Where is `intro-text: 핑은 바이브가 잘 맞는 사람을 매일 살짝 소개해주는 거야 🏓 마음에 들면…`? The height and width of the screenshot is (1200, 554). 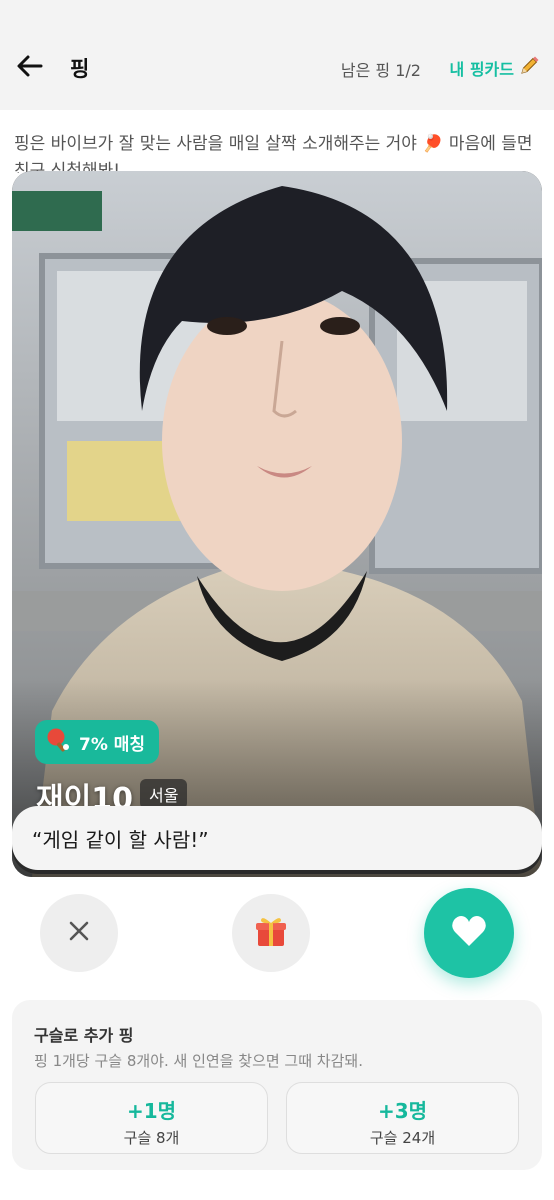
intro-text: 핑은 바이브가 잘 맞는 사람을 매일 살짝 소개해주는 거야 🏓 마음에 들면… is located at coordinates (273, 153).